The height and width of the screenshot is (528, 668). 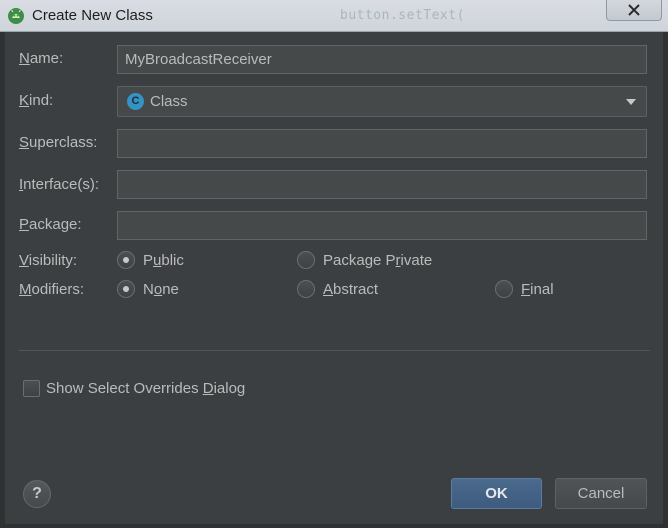 I want to click on kind-label: Kind:, so click(x=36, y=100).